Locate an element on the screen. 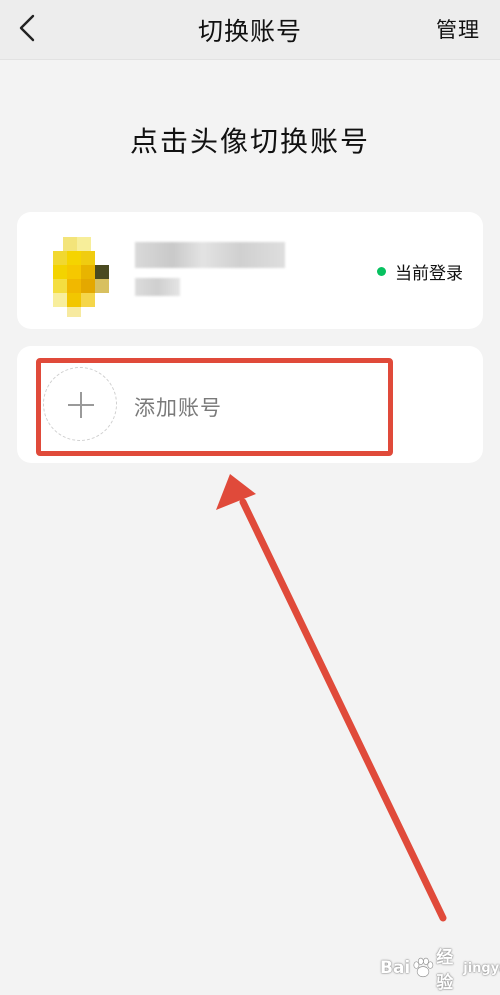  watermark-brand-right: 经验 is located at coordinates (445, 970).